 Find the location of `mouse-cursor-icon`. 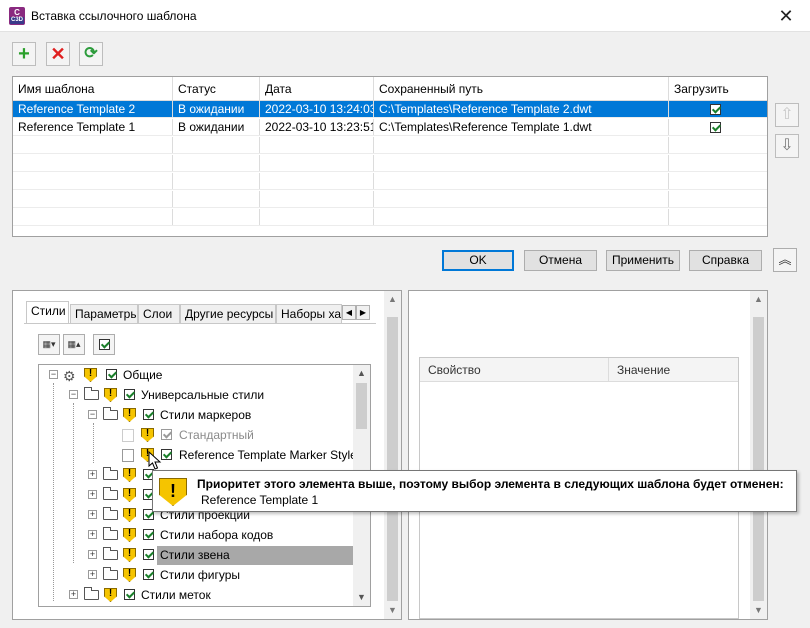

mouse-cursor-icon is located at coordinates (155, 460).